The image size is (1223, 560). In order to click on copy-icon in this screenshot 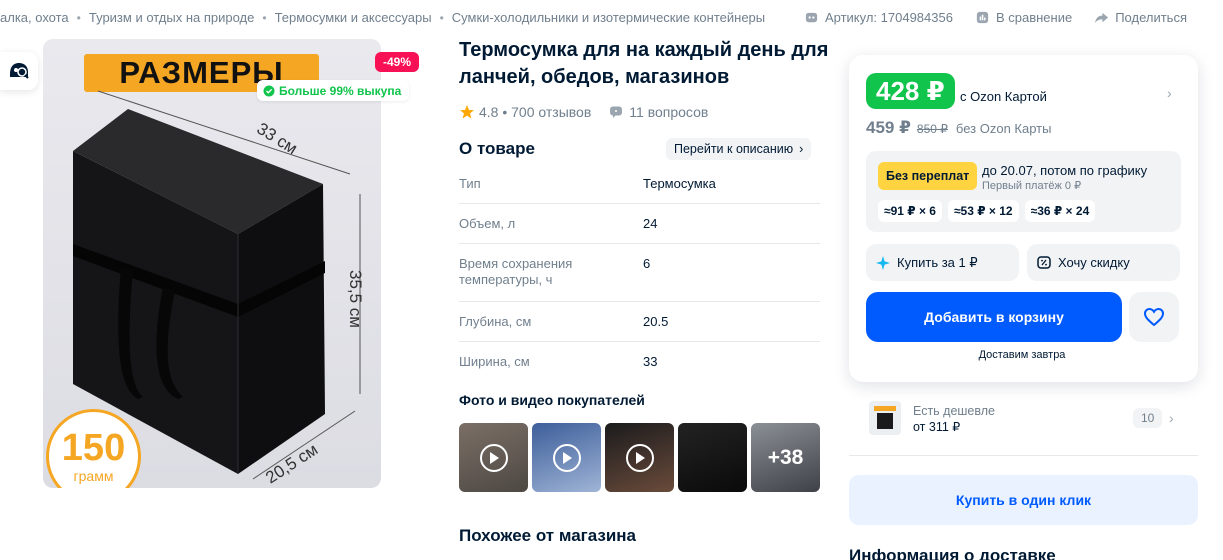, I will do `click(811, 17)`.